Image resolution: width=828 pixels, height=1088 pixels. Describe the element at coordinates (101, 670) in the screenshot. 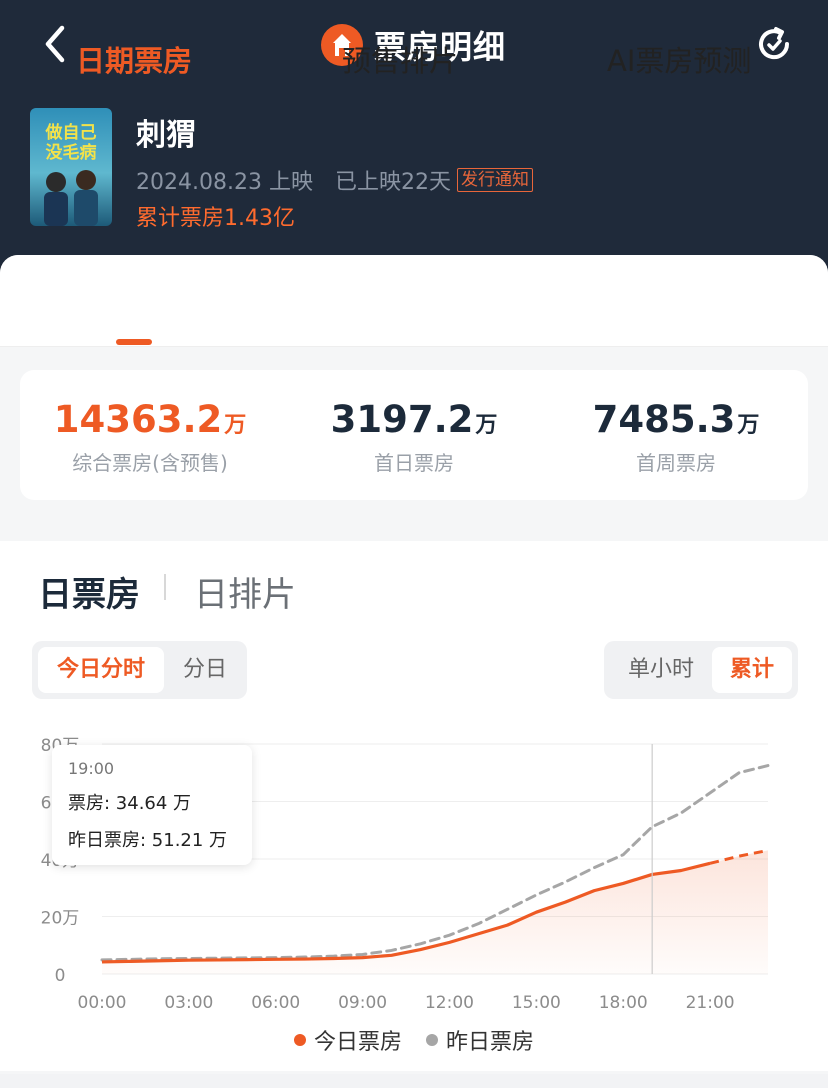

I see `toggle-today-hourly: 今日分时` at that location.